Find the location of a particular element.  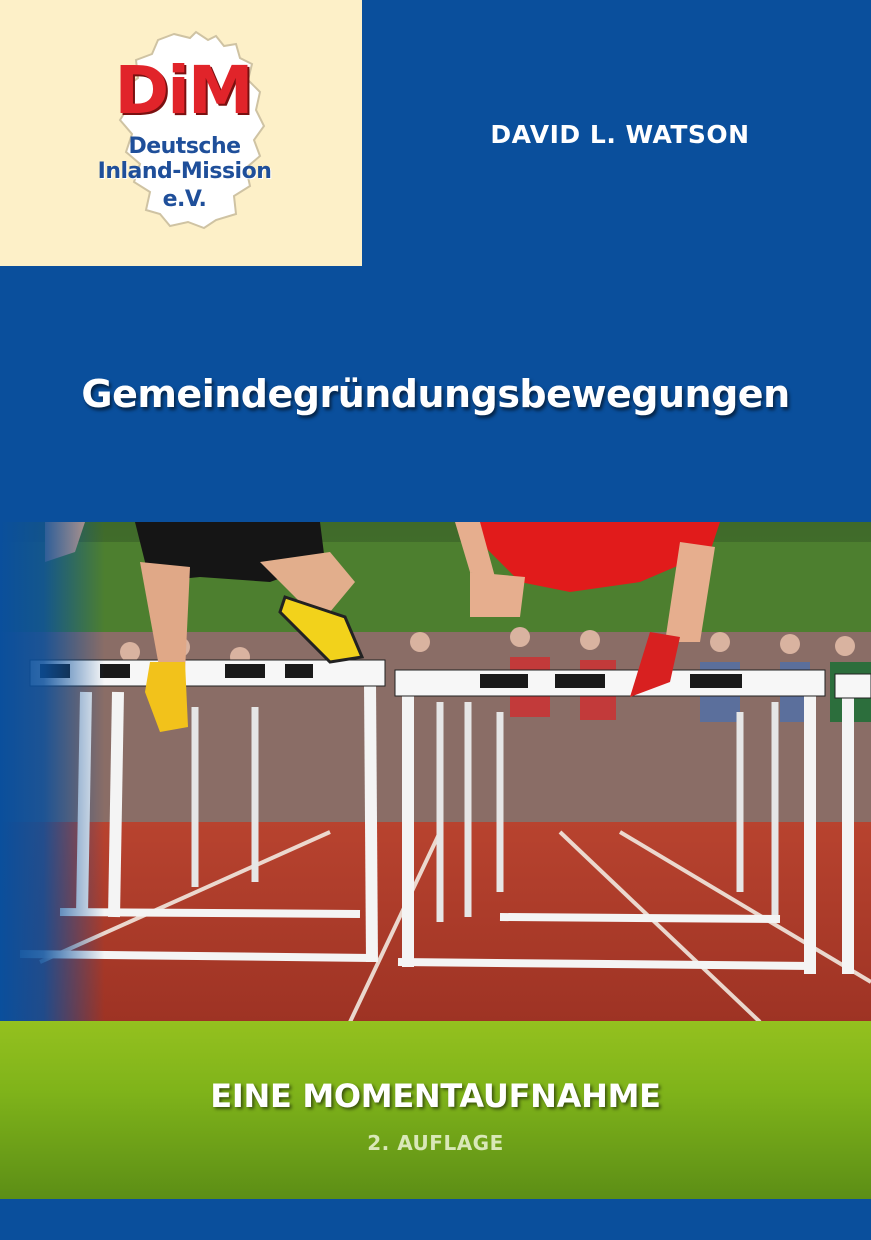

author-name: DAVID L. WATSON is located at coordinates (620, 134).